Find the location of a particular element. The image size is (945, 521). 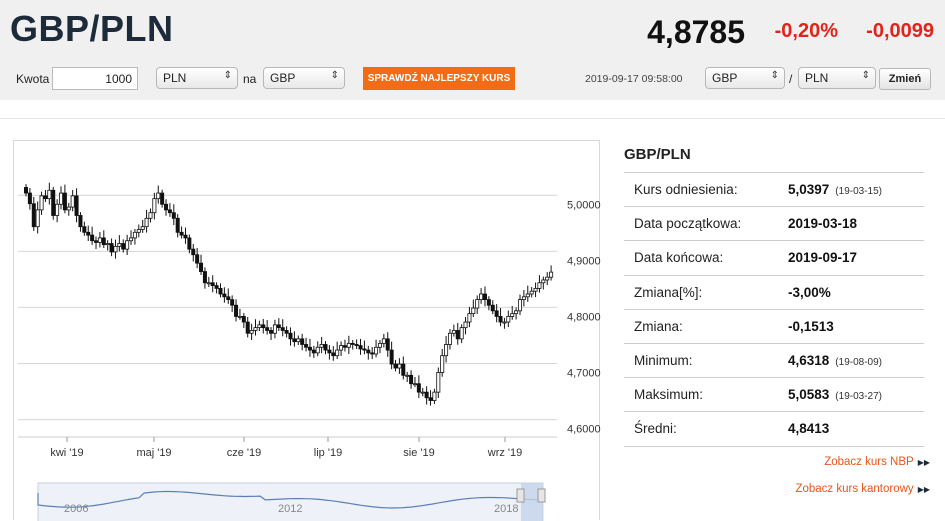

kantor-link-label: Zobacz kurs kantorowy is located at coordinates (854, 489).